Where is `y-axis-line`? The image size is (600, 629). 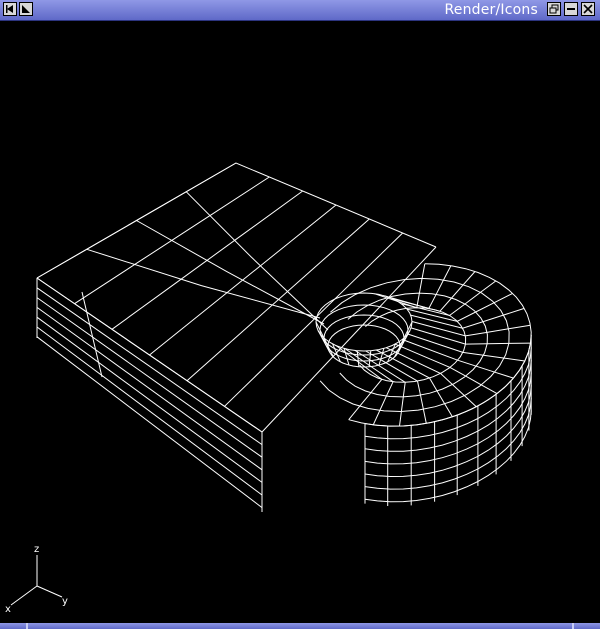 y-axis-line is located at coordinates (49, 591).